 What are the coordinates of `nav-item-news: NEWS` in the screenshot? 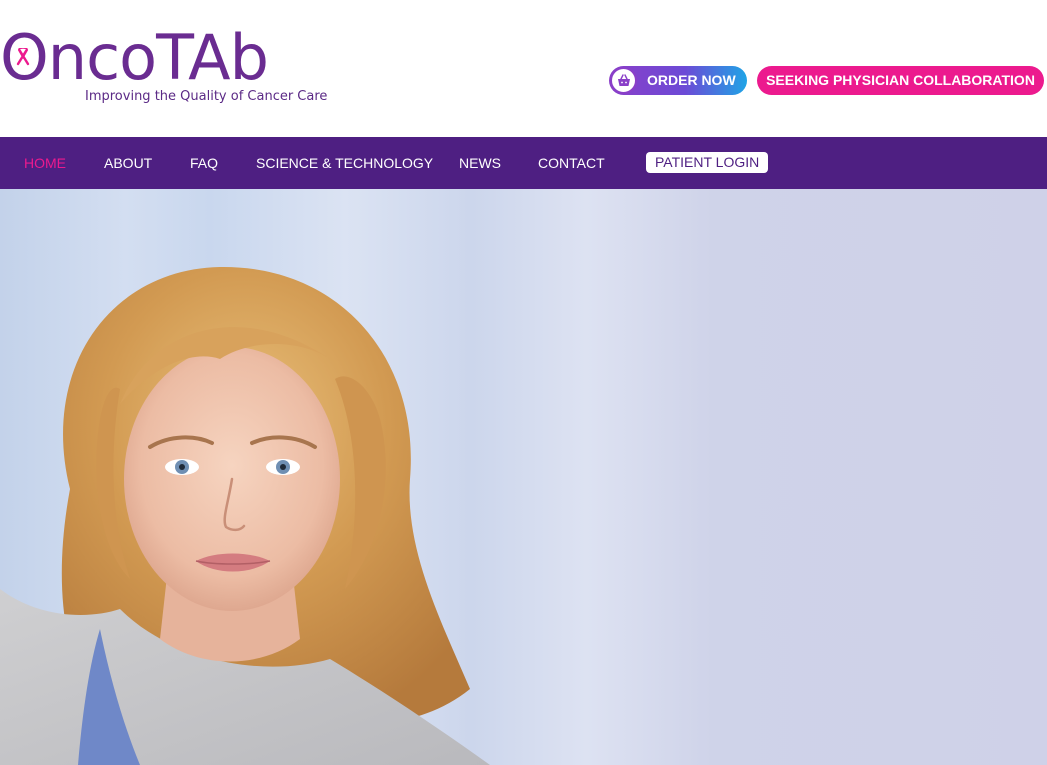 It's located at (480, 163).